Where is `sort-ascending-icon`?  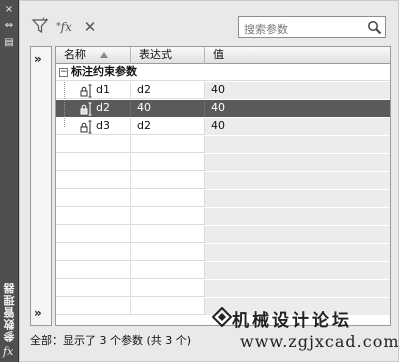
sort-ascending-icon is located at coordinates (104, 55).